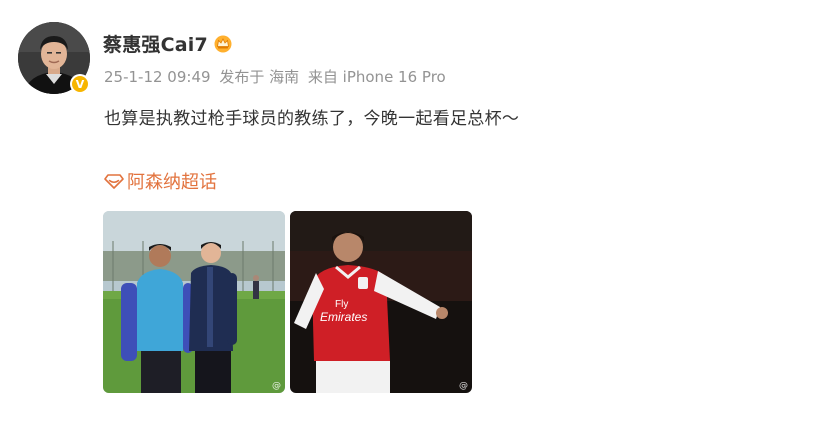 The height and width of the screenshot is (422, 827). I want to click on post-location: 发布于 海南, so click(259, 77).